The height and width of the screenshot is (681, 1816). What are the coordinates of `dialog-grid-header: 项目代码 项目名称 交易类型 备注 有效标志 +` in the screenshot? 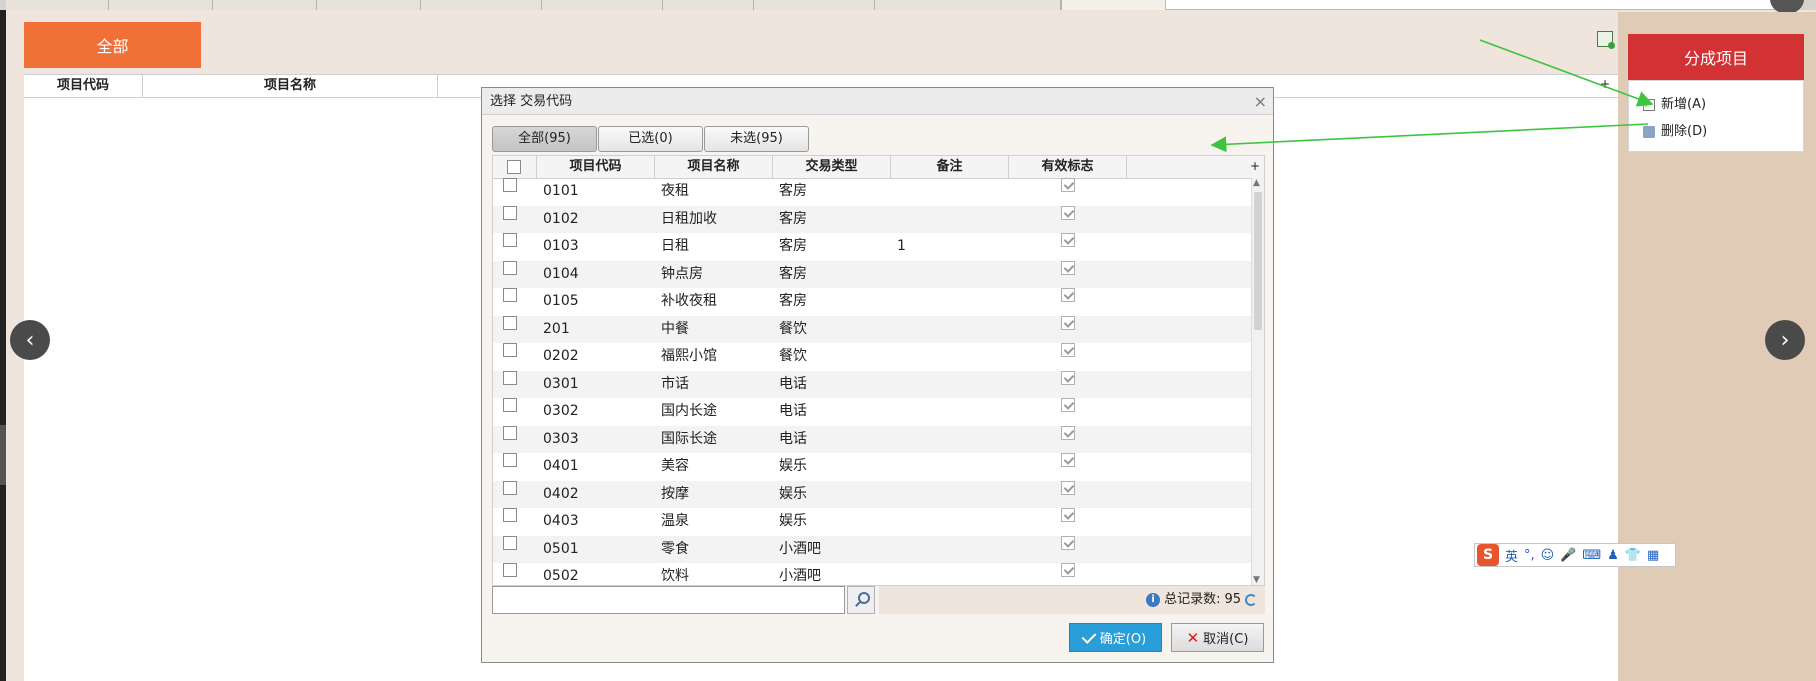 It's located at (878, 167).